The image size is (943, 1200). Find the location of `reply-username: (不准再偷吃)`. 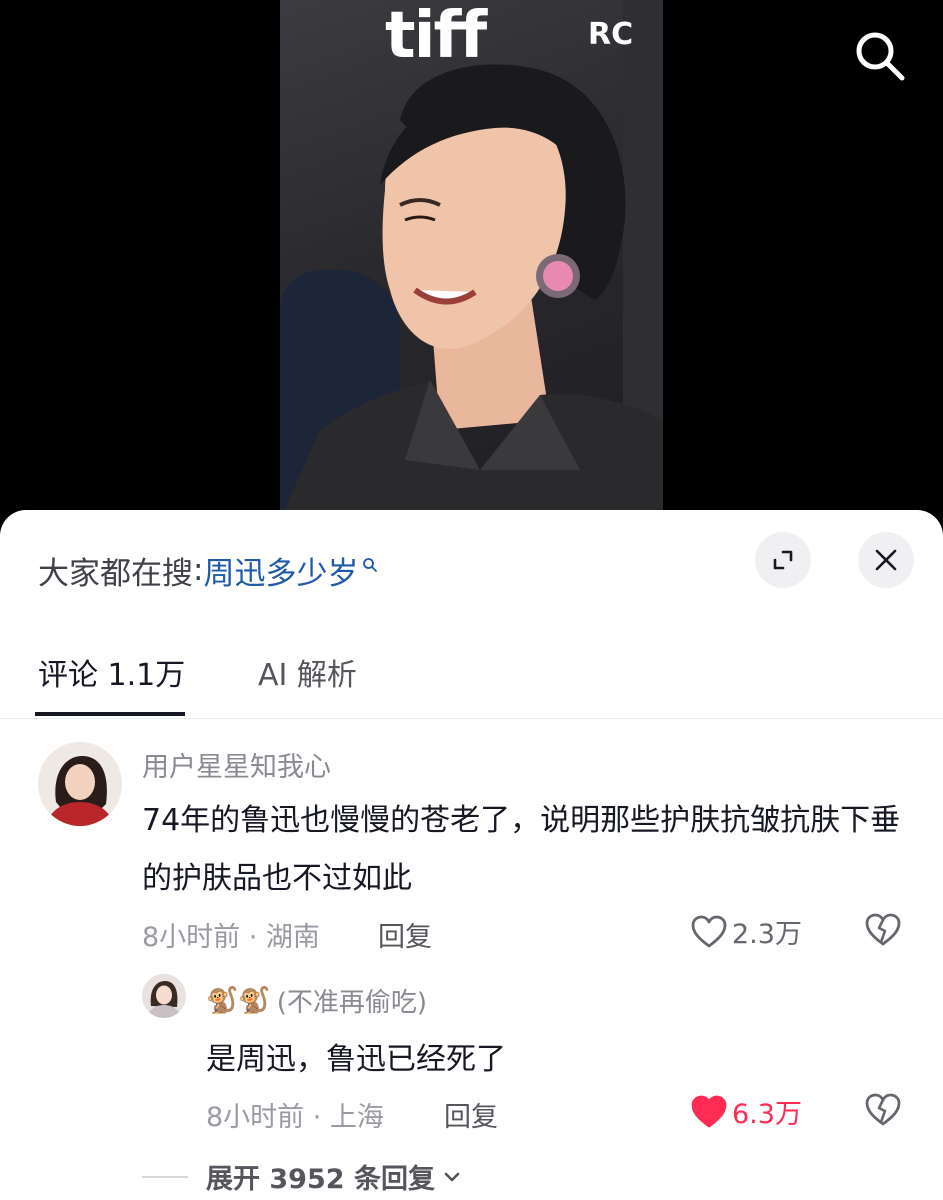

reply-username: (不准再偷吃) is located at coordinates (352, 1000).